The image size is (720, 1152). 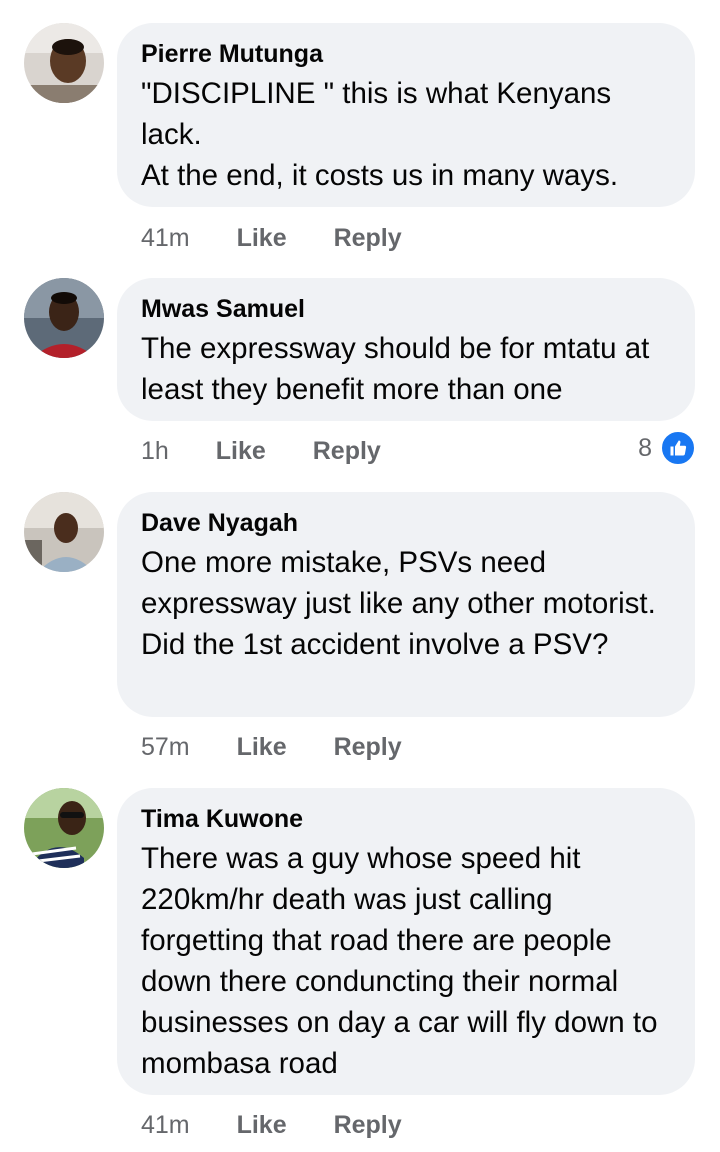 What do you see at coordinates (407, 819) in the screenshot?
I see `comment-author: Tima Kuwone` at bounding box center [407, 819].